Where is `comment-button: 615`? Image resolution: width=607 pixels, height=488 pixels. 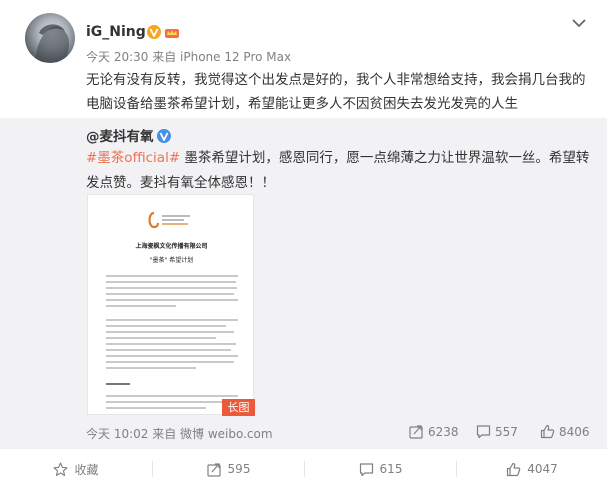
comment-button: 615 is located at coordinates (380, 468).